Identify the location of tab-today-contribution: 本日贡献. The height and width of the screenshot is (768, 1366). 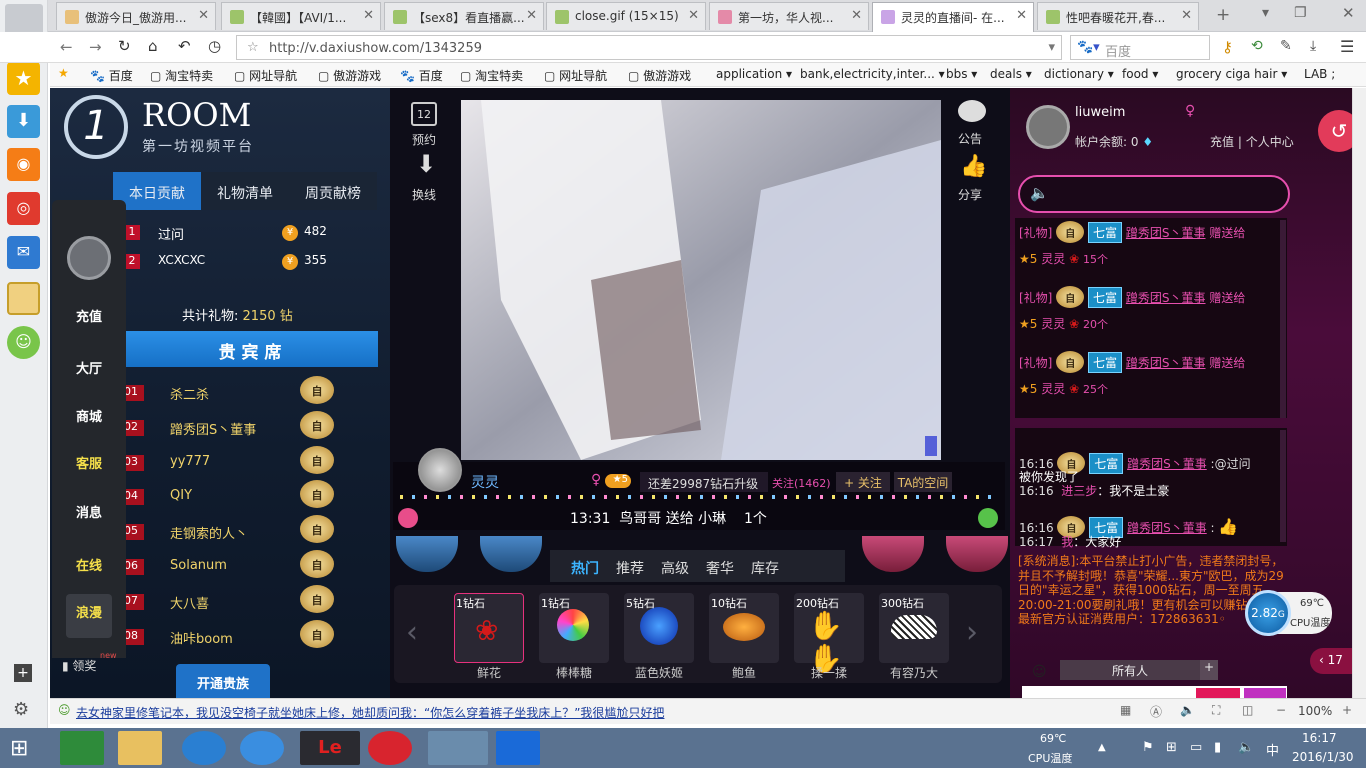
(157, 191).